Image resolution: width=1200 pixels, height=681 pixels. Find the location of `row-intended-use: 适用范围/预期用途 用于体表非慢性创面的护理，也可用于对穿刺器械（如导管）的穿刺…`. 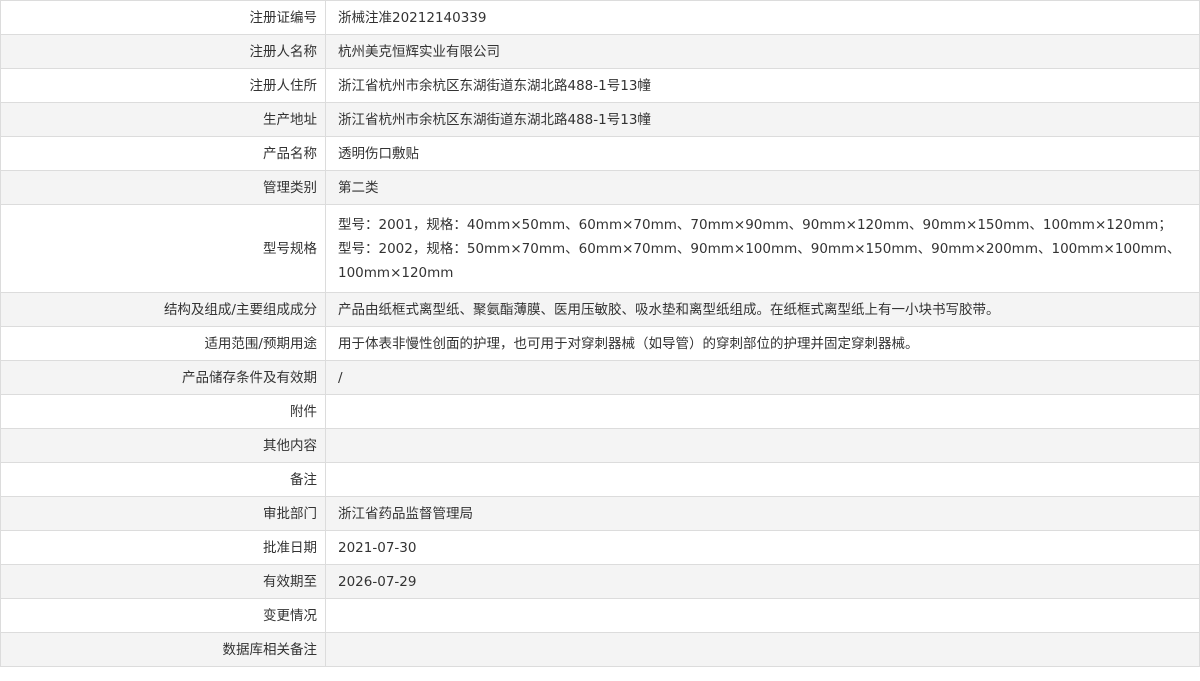

row-intended-use: 适用范围/预期用途 用于体表非慢性创面的护理，也可用于对穿刺器械（如导管）的穿刺… is located at coordinates (600, 343).